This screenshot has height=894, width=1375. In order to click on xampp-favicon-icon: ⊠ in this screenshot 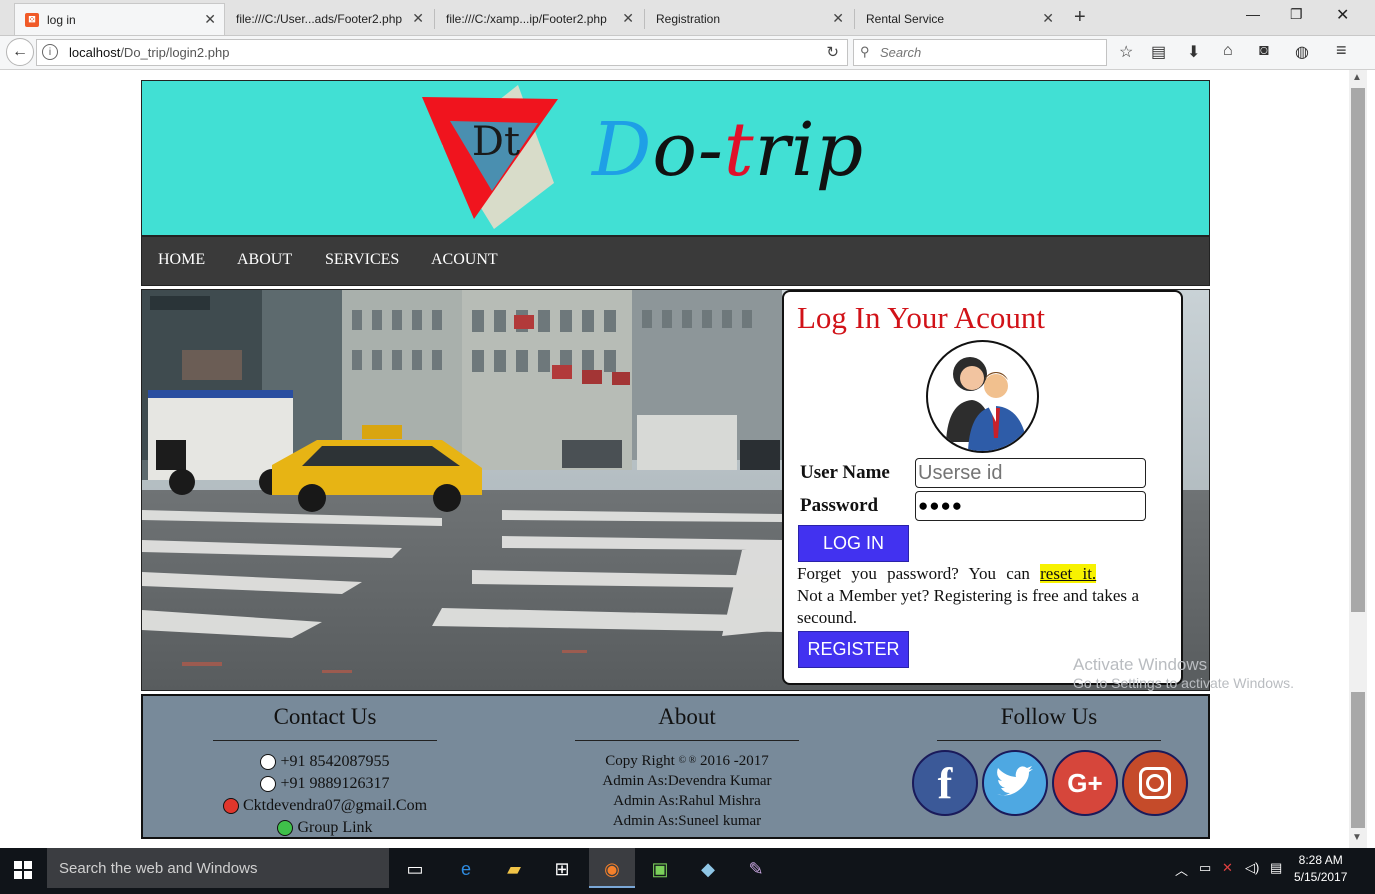, I will do `click(32, 19)`.